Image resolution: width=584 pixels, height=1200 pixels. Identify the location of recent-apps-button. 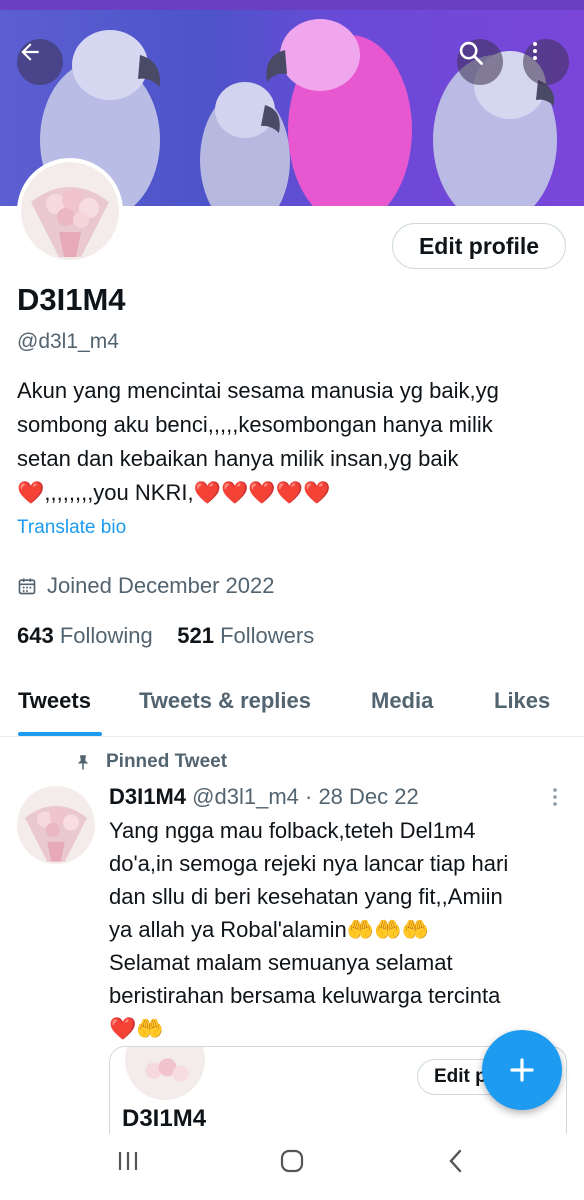
(128, 1163).